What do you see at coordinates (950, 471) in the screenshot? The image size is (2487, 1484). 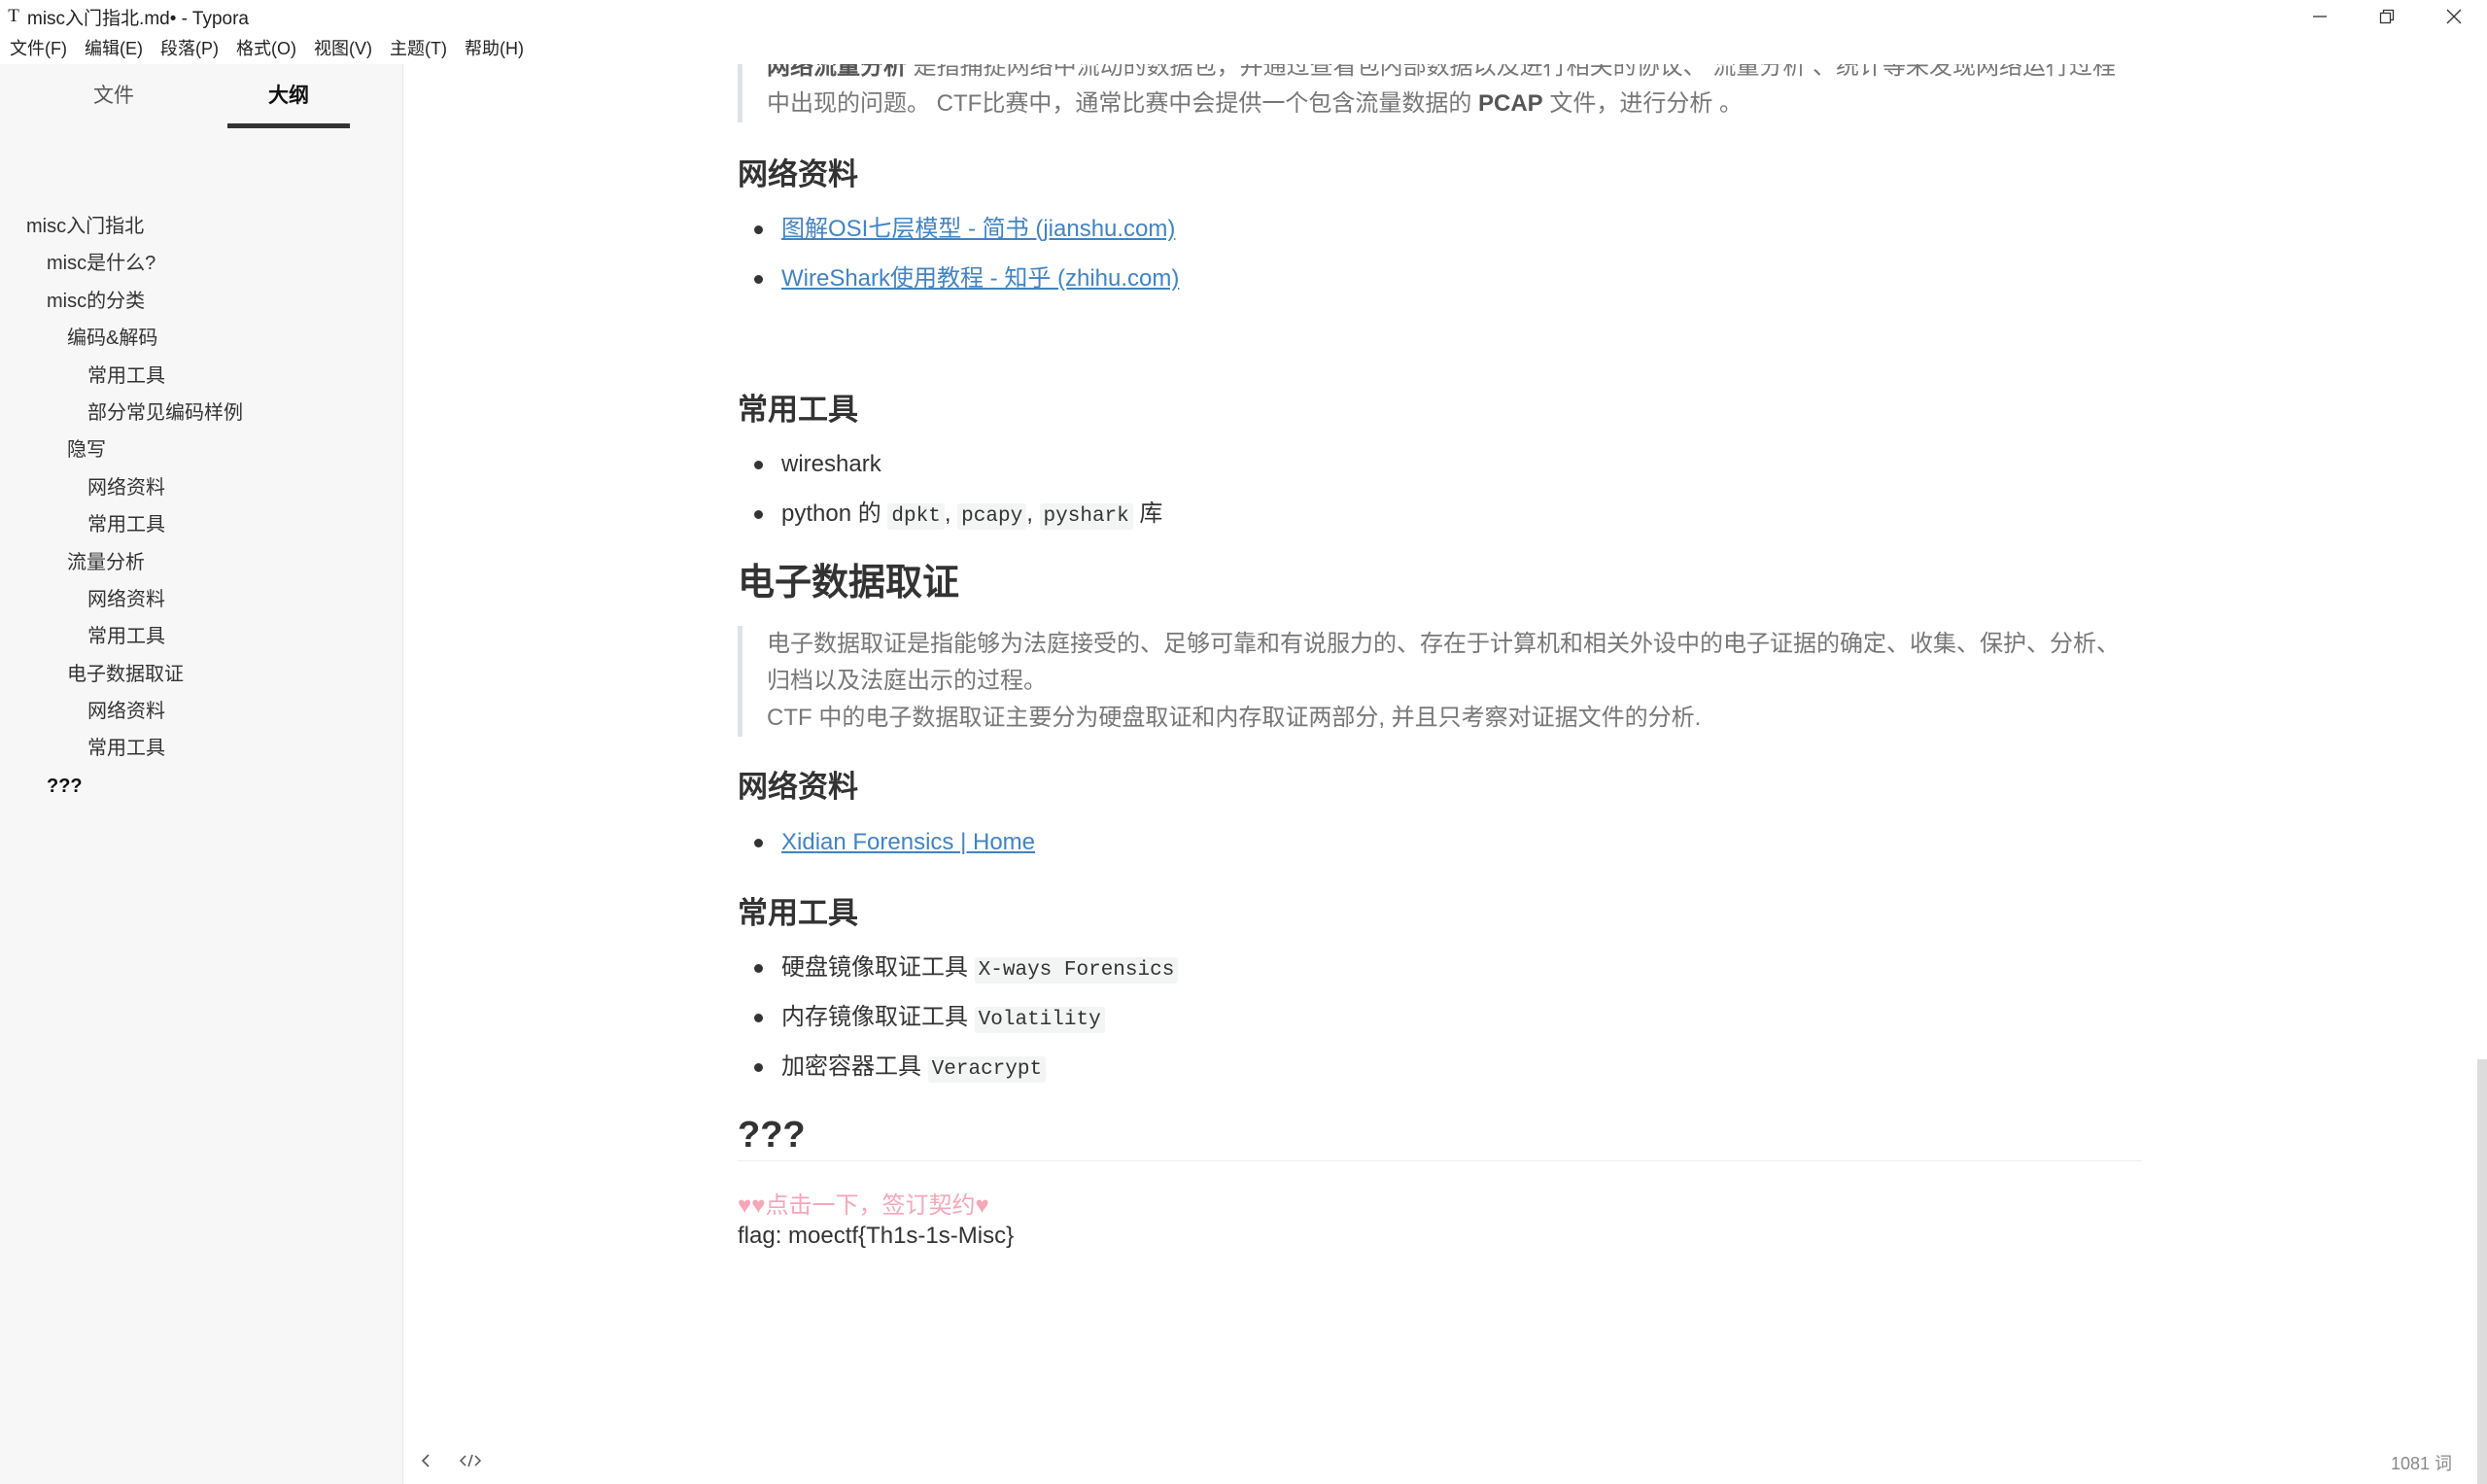 I see `list-item: wireshark` at bounding box center [950, 471].